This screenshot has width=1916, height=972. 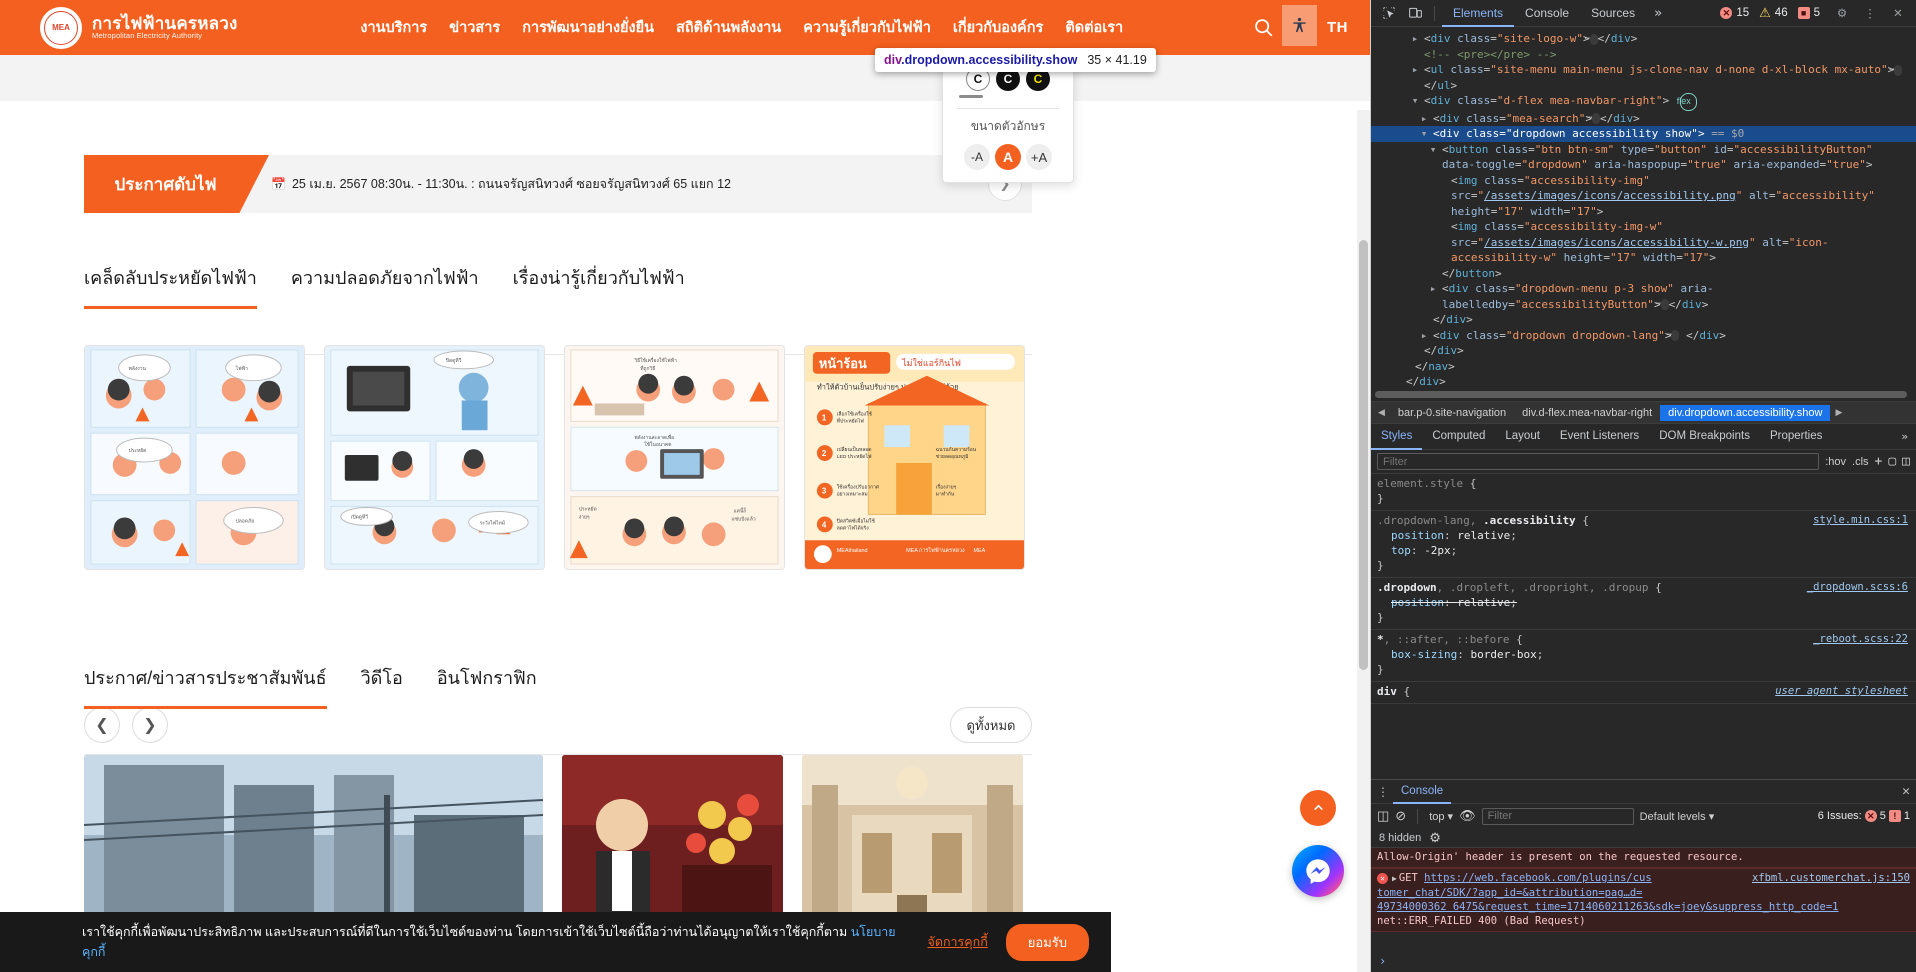 I want to click on breadcrumb-item-0: bar.p-0.site-navigation, so click(x=1452, y=413).